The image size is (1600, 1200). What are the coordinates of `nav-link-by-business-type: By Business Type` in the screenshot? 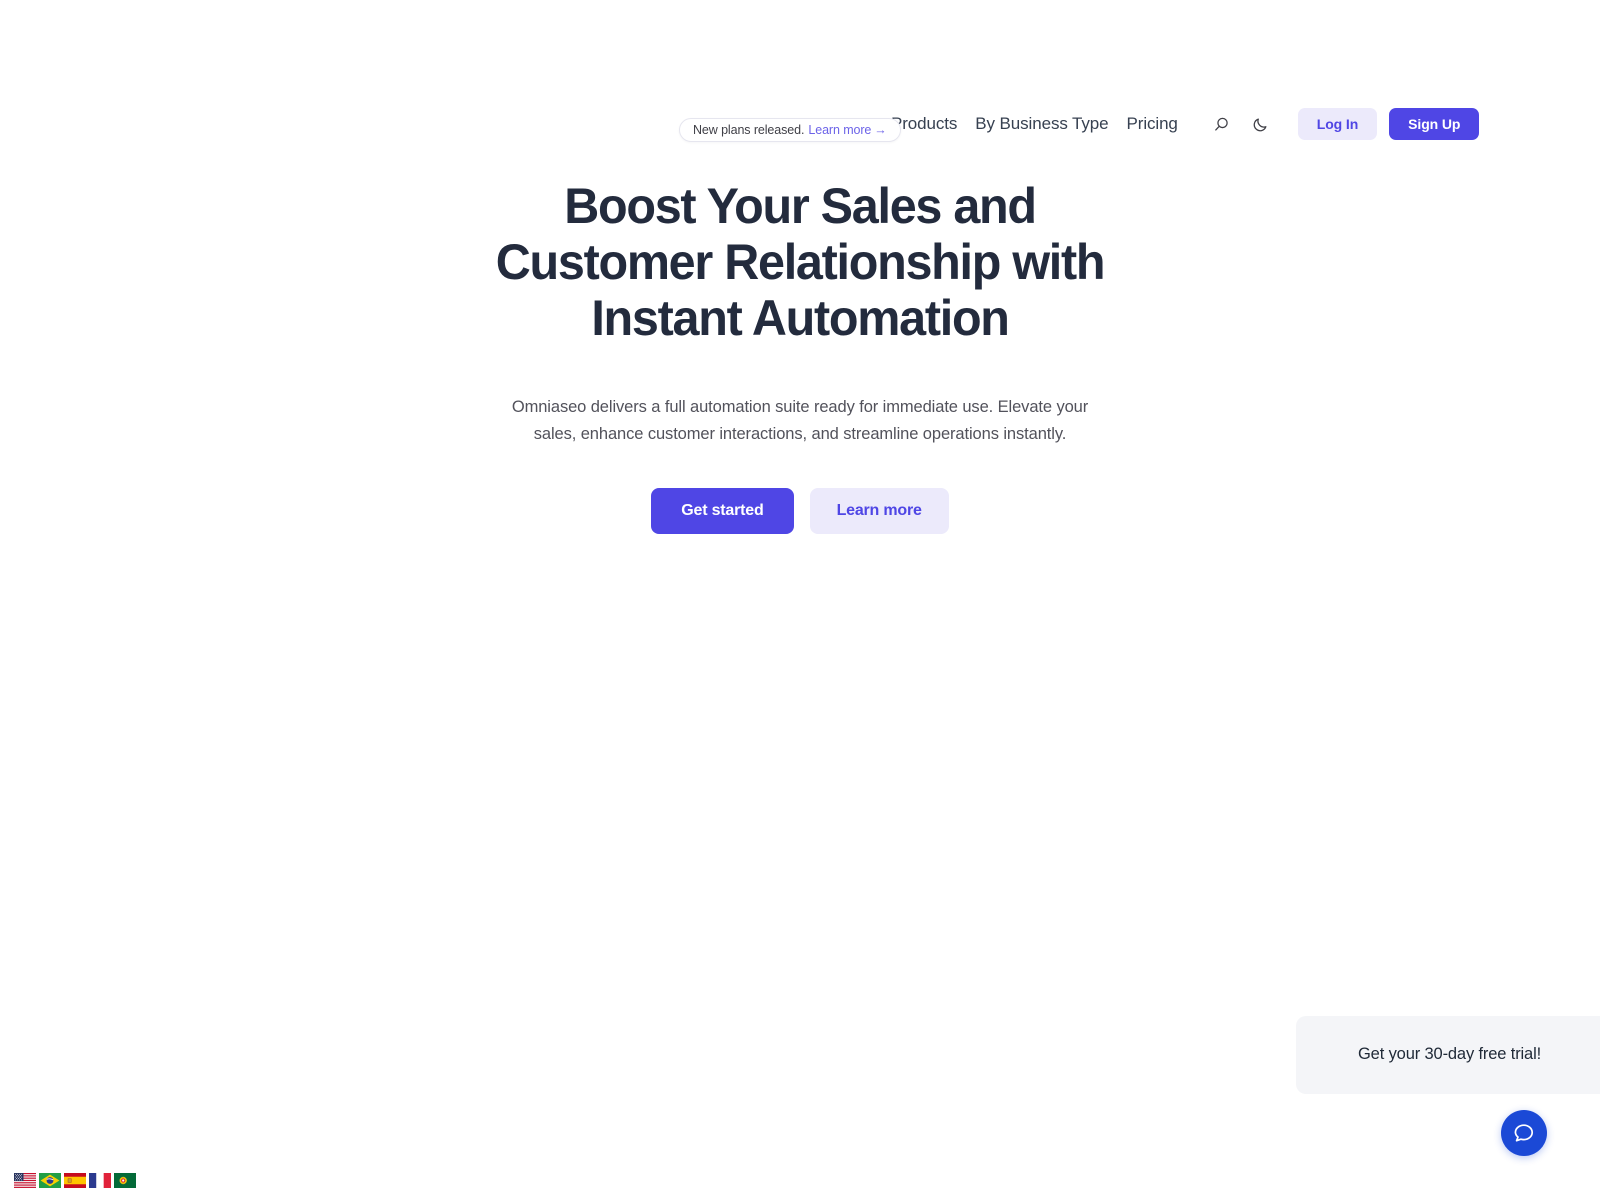 It's located at (1041, 124).